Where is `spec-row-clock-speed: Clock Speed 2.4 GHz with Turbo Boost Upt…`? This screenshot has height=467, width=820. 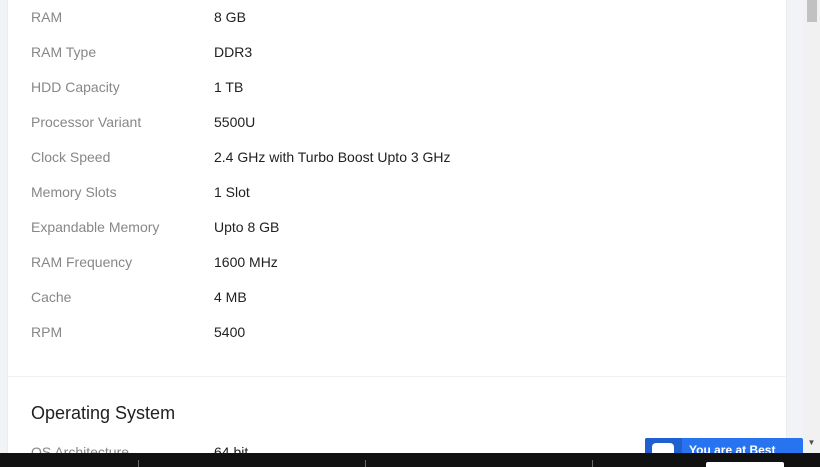 spec-row-clock-speed: Clock Speed 2.4 GHz with Turbo Boost Upt… is located at coordinates (401, 157).